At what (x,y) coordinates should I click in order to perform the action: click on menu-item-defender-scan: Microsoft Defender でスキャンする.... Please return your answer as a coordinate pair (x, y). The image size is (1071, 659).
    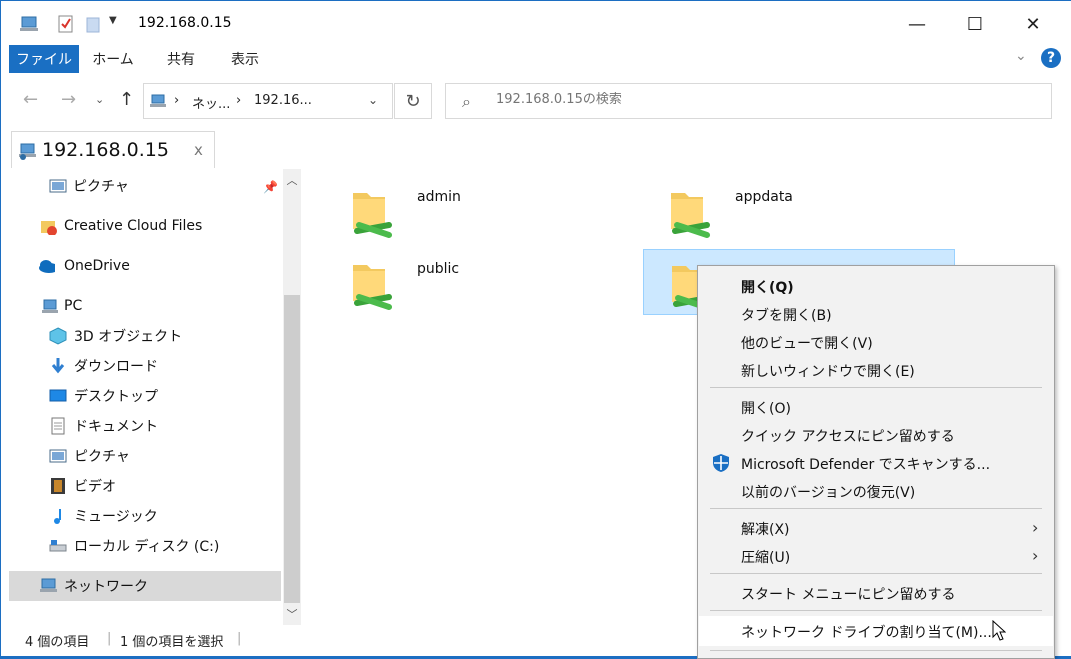
    Looking at the image, I should click on (876, 463).